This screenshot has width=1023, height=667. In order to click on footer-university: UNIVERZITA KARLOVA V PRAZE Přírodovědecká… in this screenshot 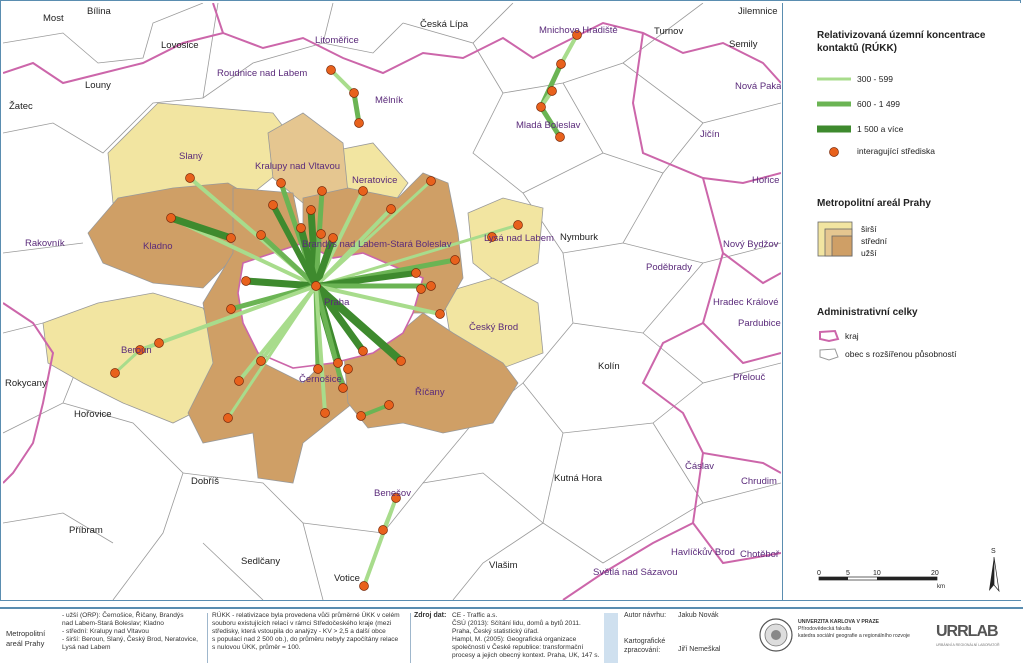, I will do `click(854, 629)`.